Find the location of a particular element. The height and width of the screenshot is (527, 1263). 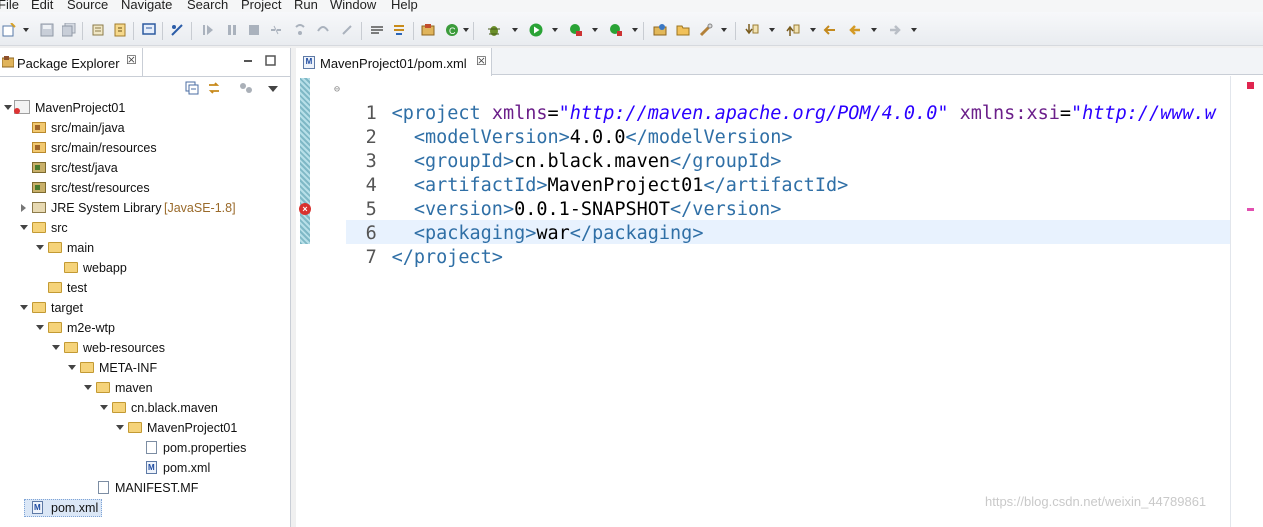

save-icon is located at coordinates (47, 30).